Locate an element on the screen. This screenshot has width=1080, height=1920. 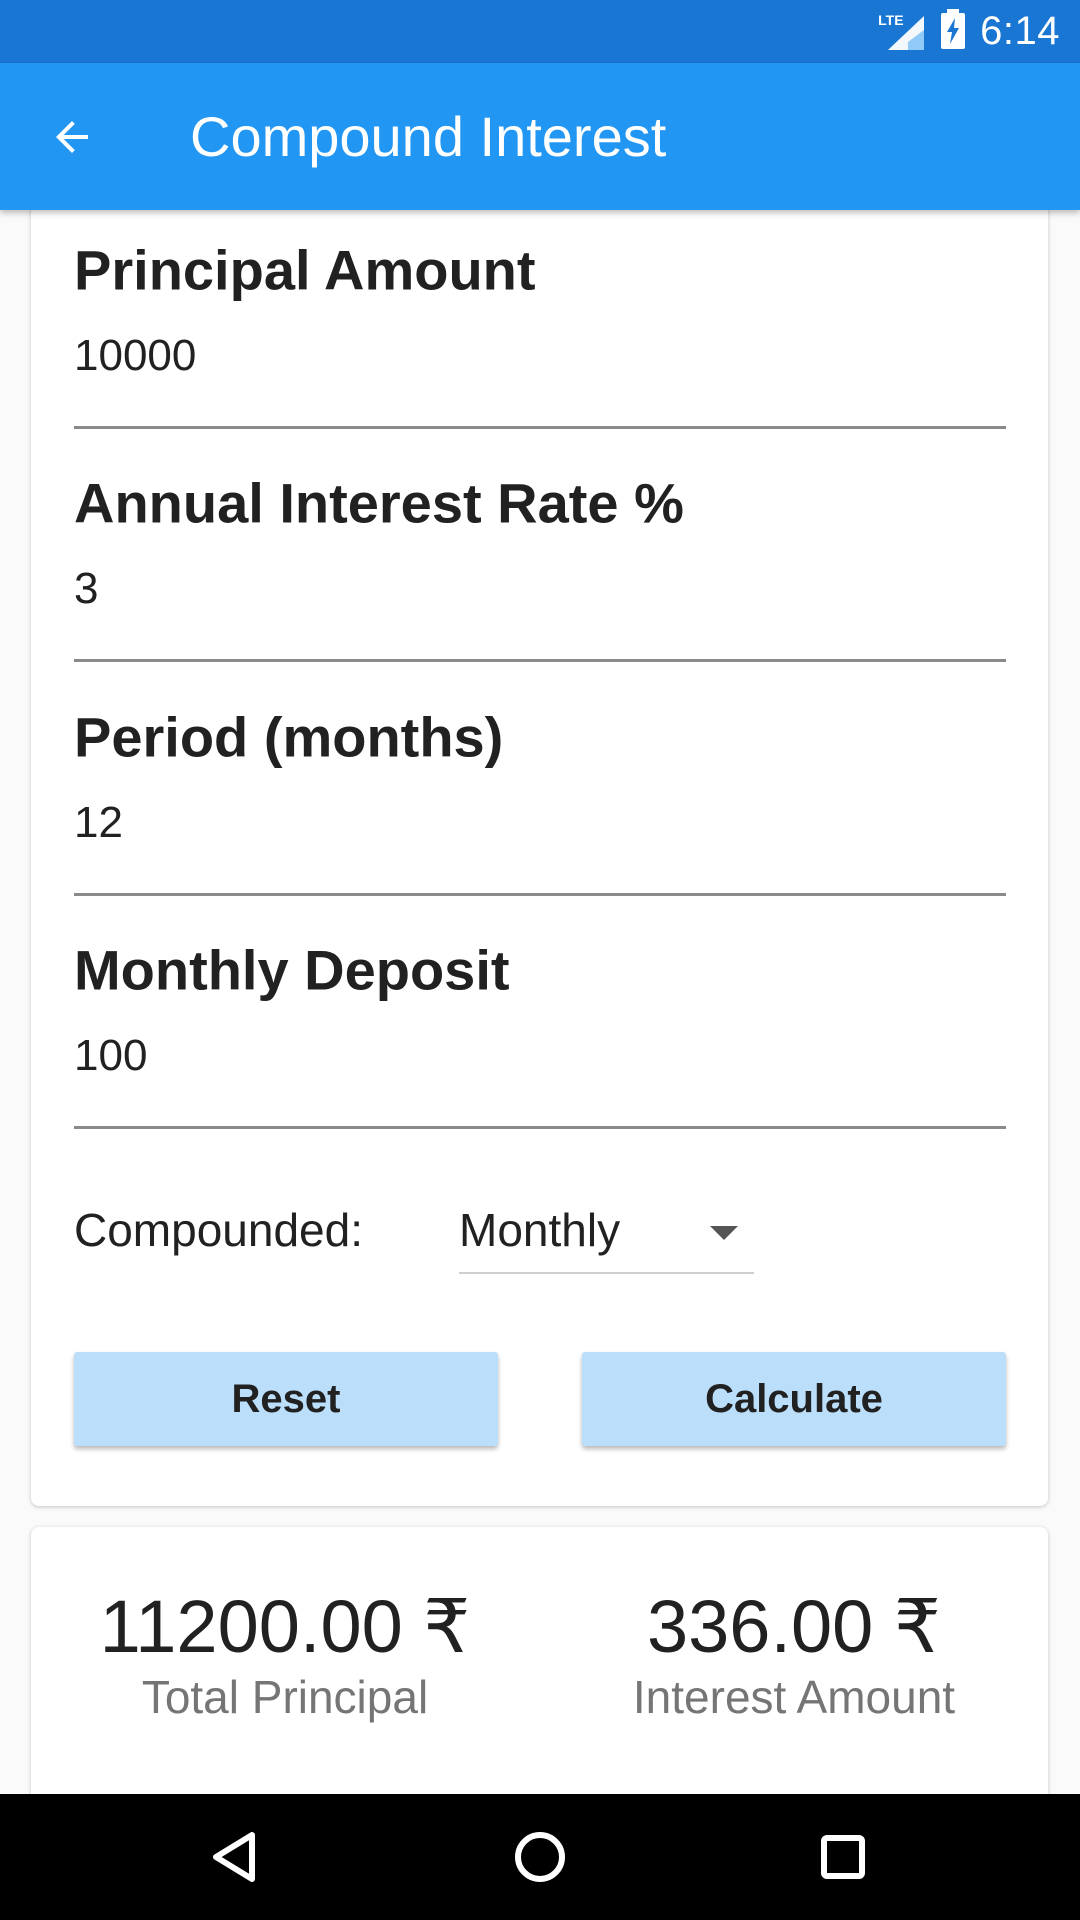
monthly-deposit-field-group: Monthly Deposit is located at coordinates (540, 1009).